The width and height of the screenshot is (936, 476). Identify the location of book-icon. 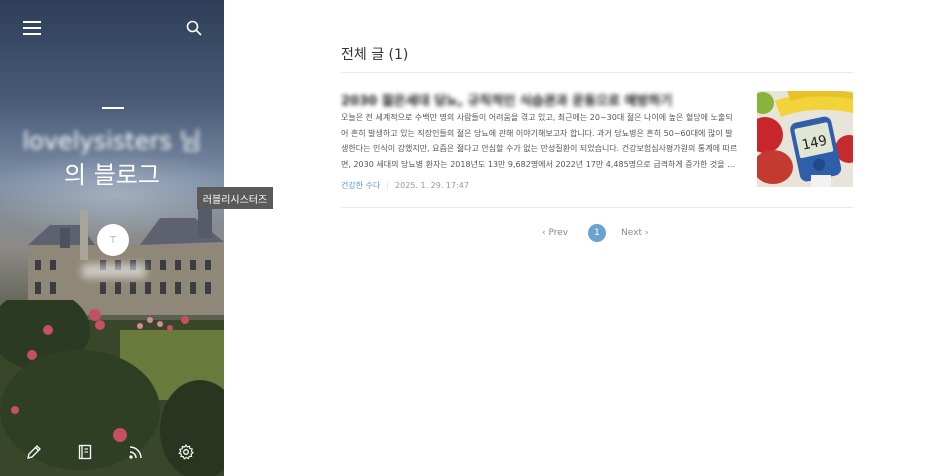
(85, 452).